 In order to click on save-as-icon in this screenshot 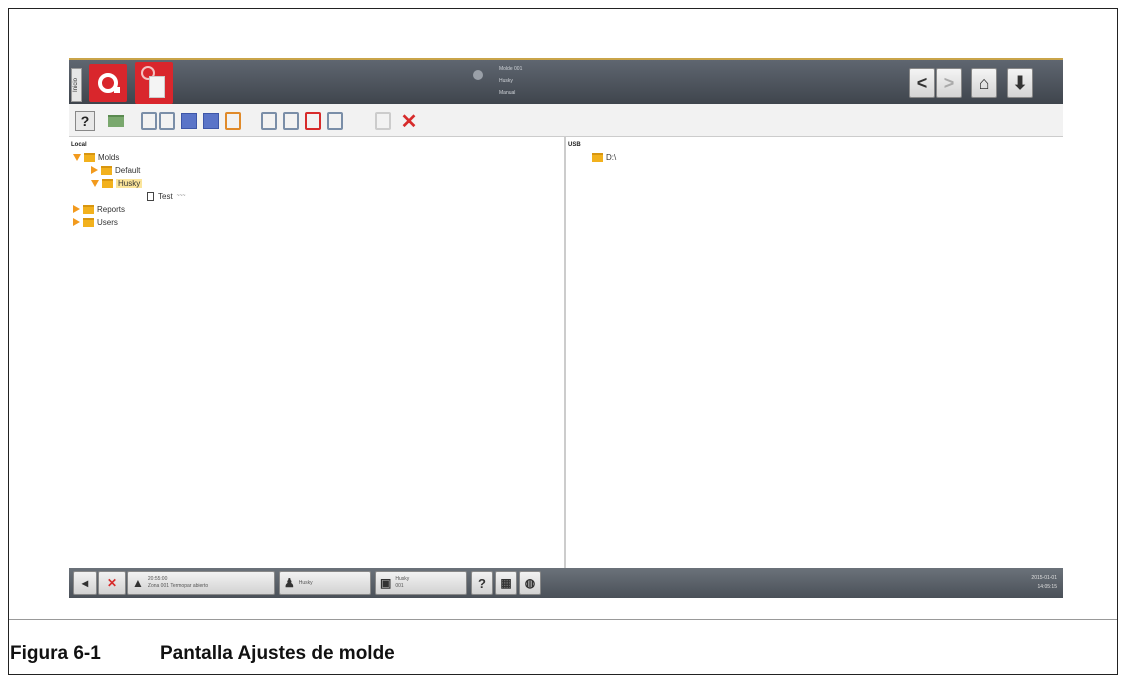, I will do `click(211, 121)`.